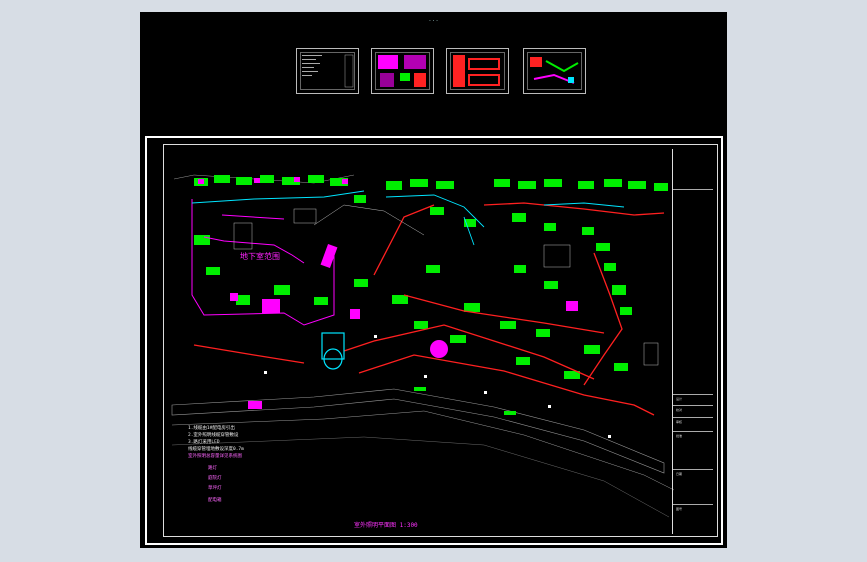 This screenshot has height=562, width=867. Describe the element at coordinates (679, 509) in the screenshot. I see `title-block-field-6: 图号` at that location.